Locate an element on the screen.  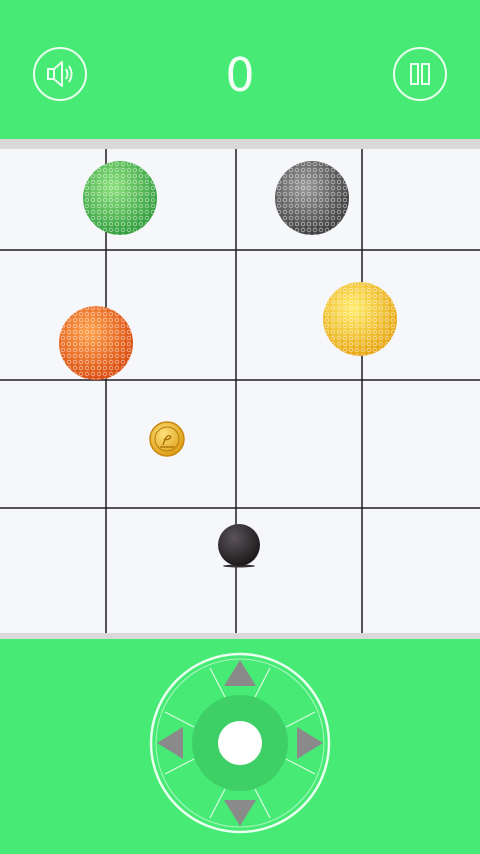
center-button-icon is located at coordinates (240, 743).